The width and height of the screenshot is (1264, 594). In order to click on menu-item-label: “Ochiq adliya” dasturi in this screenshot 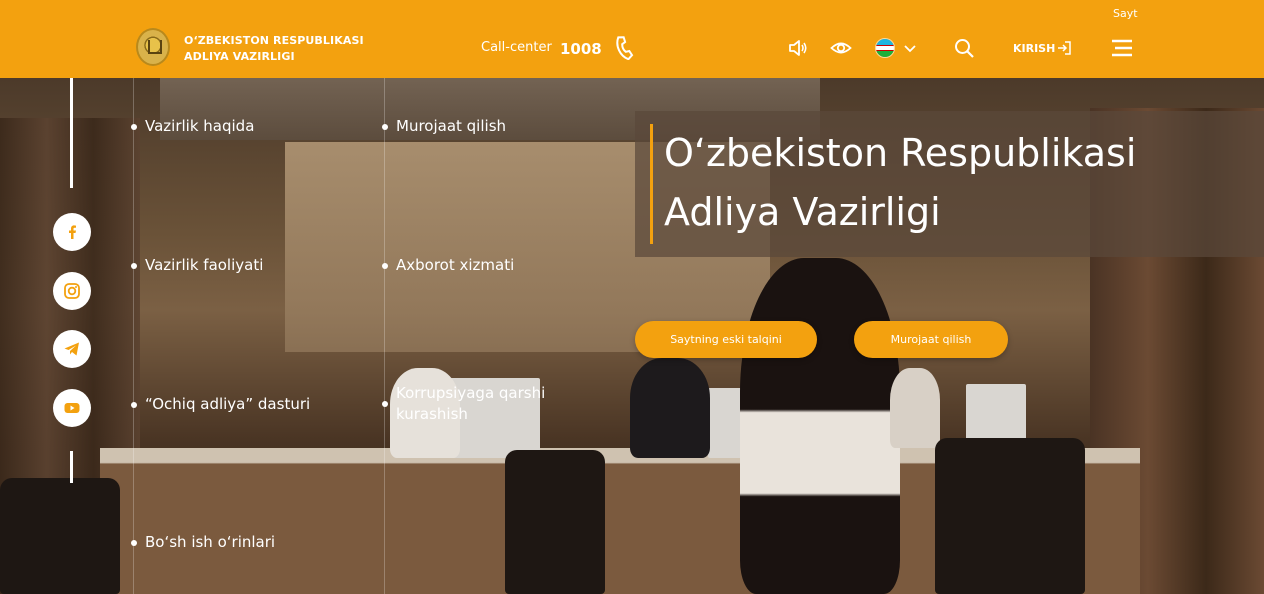, I will do `click(228, 404)`.